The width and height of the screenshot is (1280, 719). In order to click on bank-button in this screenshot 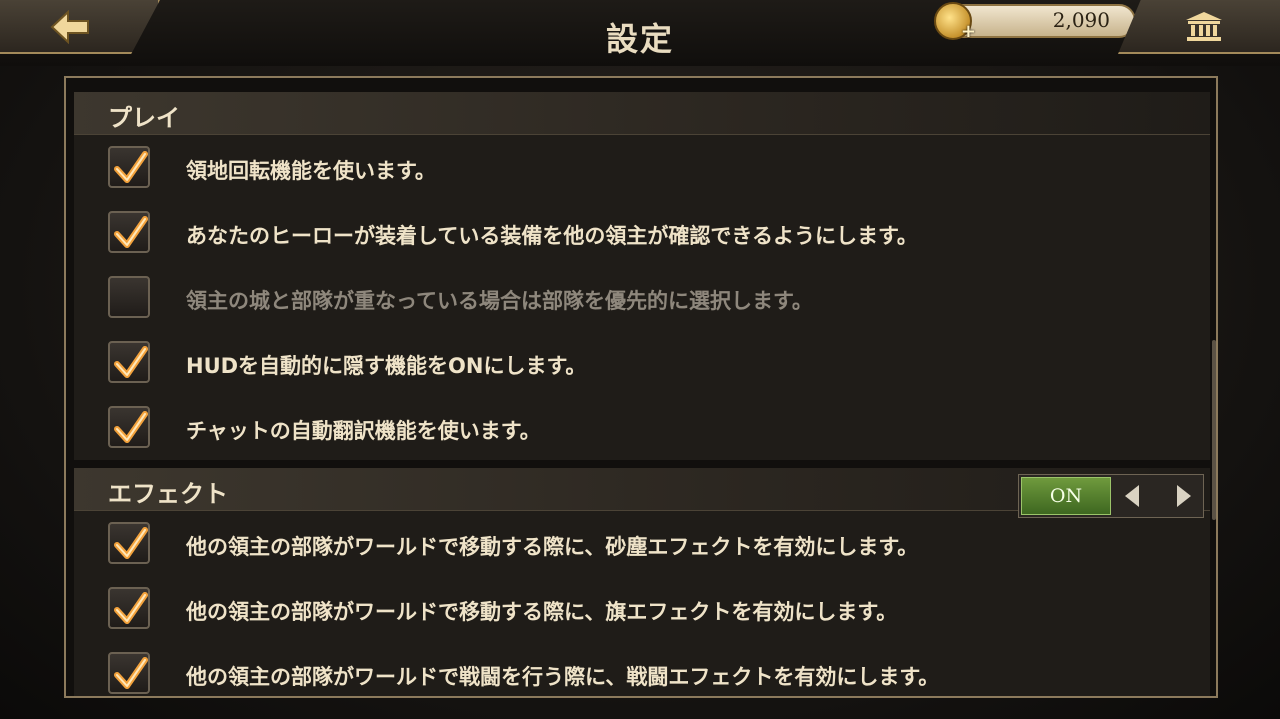, I will do `click(1199, 27)`.